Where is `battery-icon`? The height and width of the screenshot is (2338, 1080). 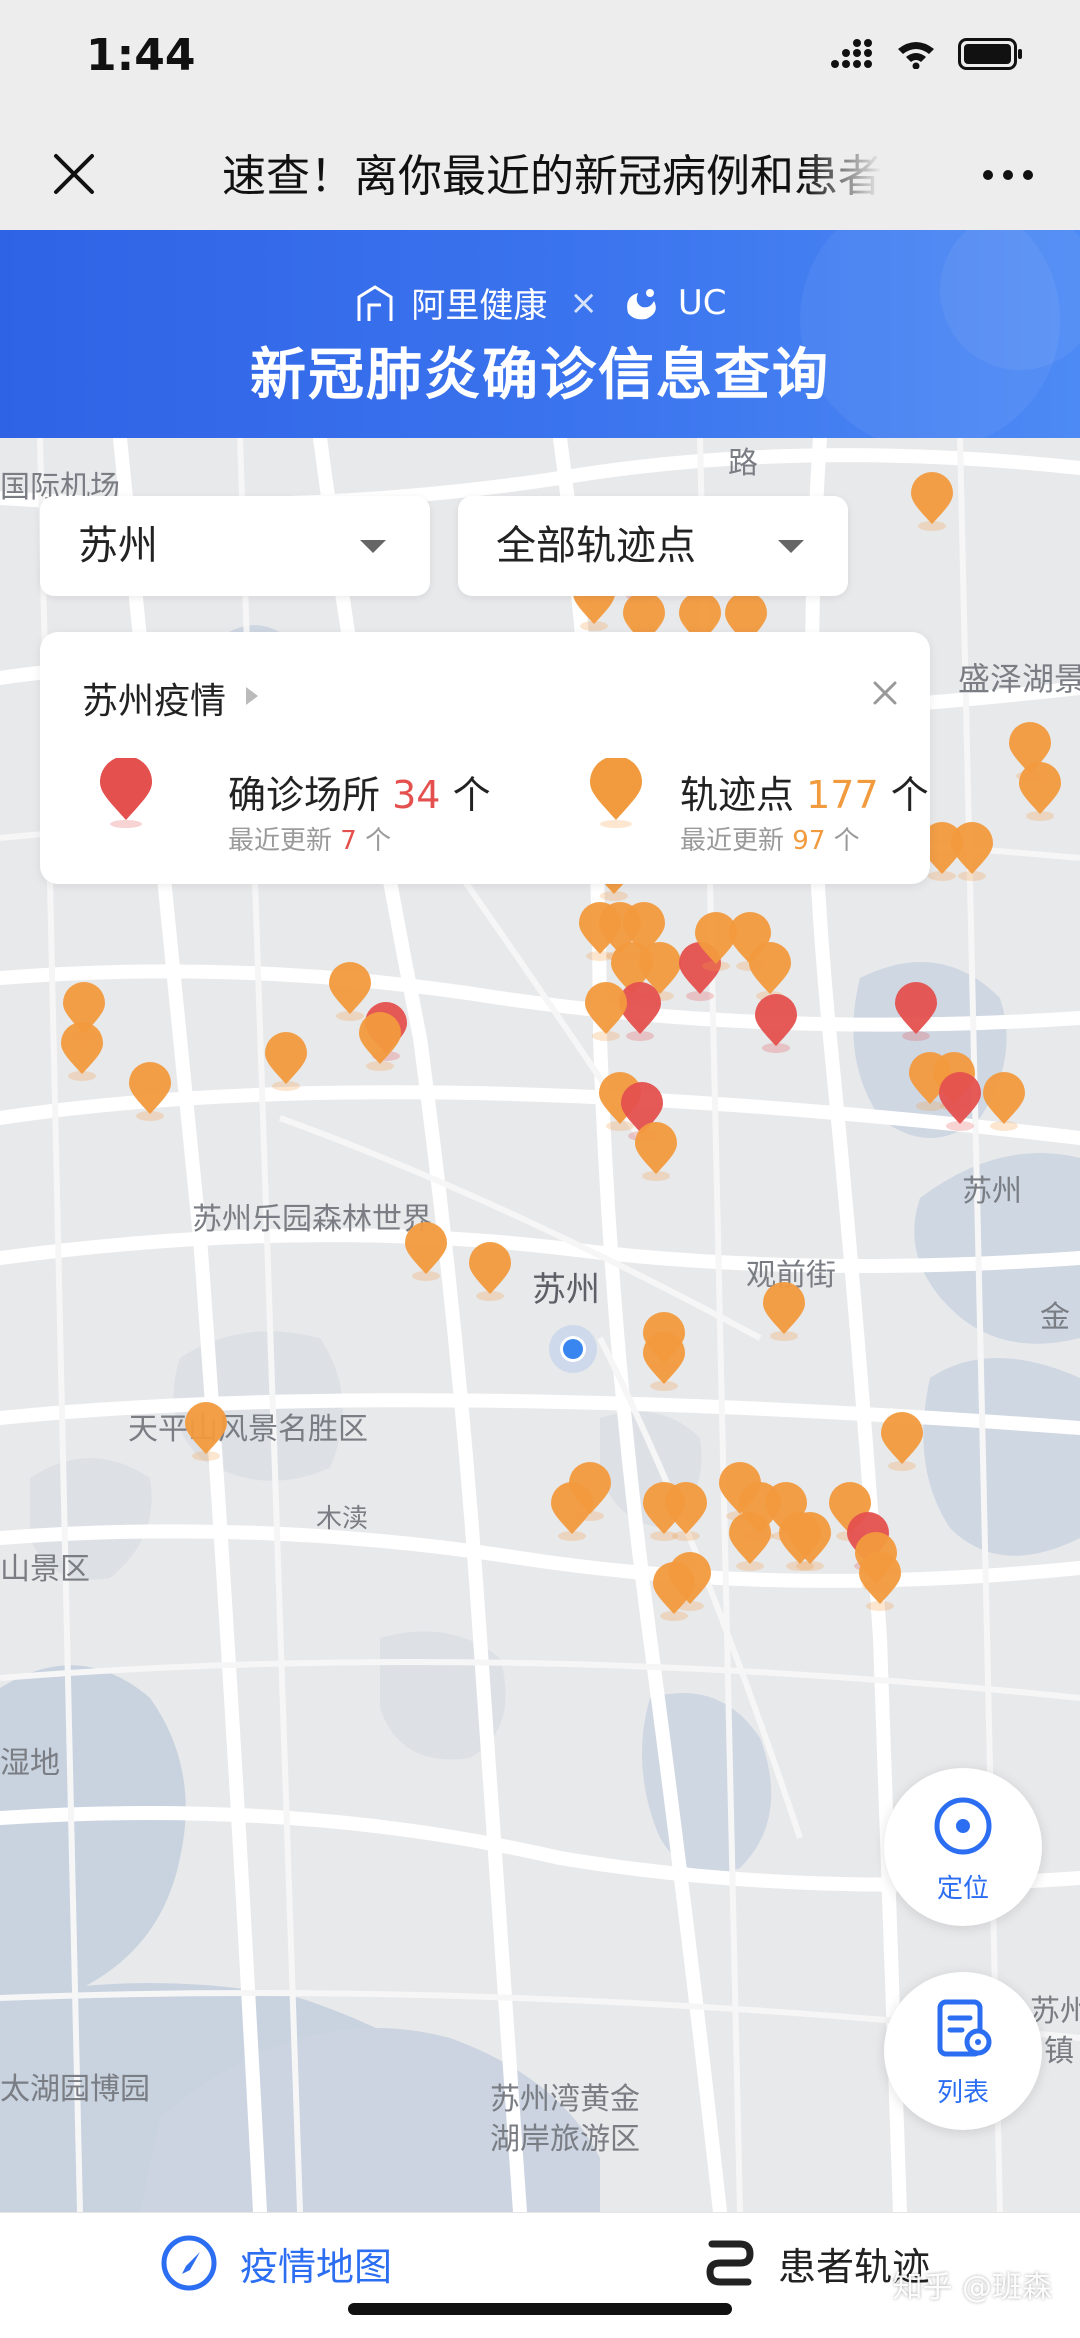 battery-icon is located at coordinates (990, 54).